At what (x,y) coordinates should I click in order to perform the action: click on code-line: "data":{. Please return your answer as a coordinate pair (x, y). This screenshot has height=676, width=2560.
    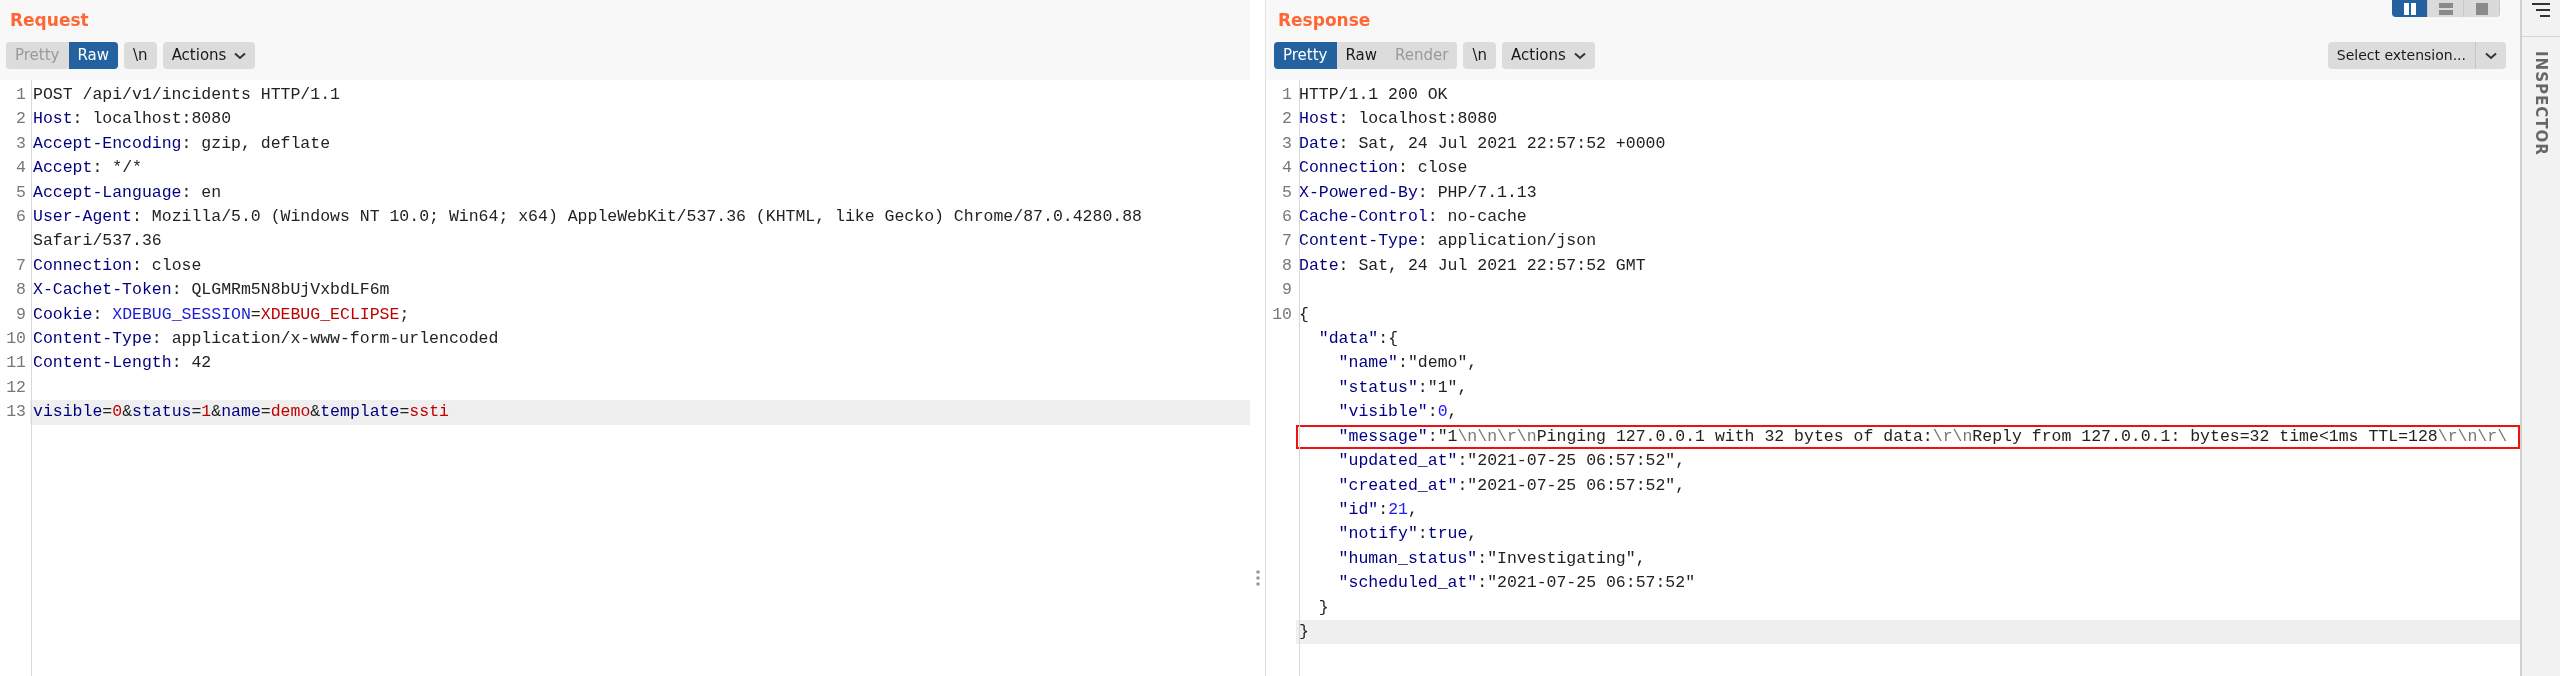
    Looking at the image, I should click on (1358, 339).